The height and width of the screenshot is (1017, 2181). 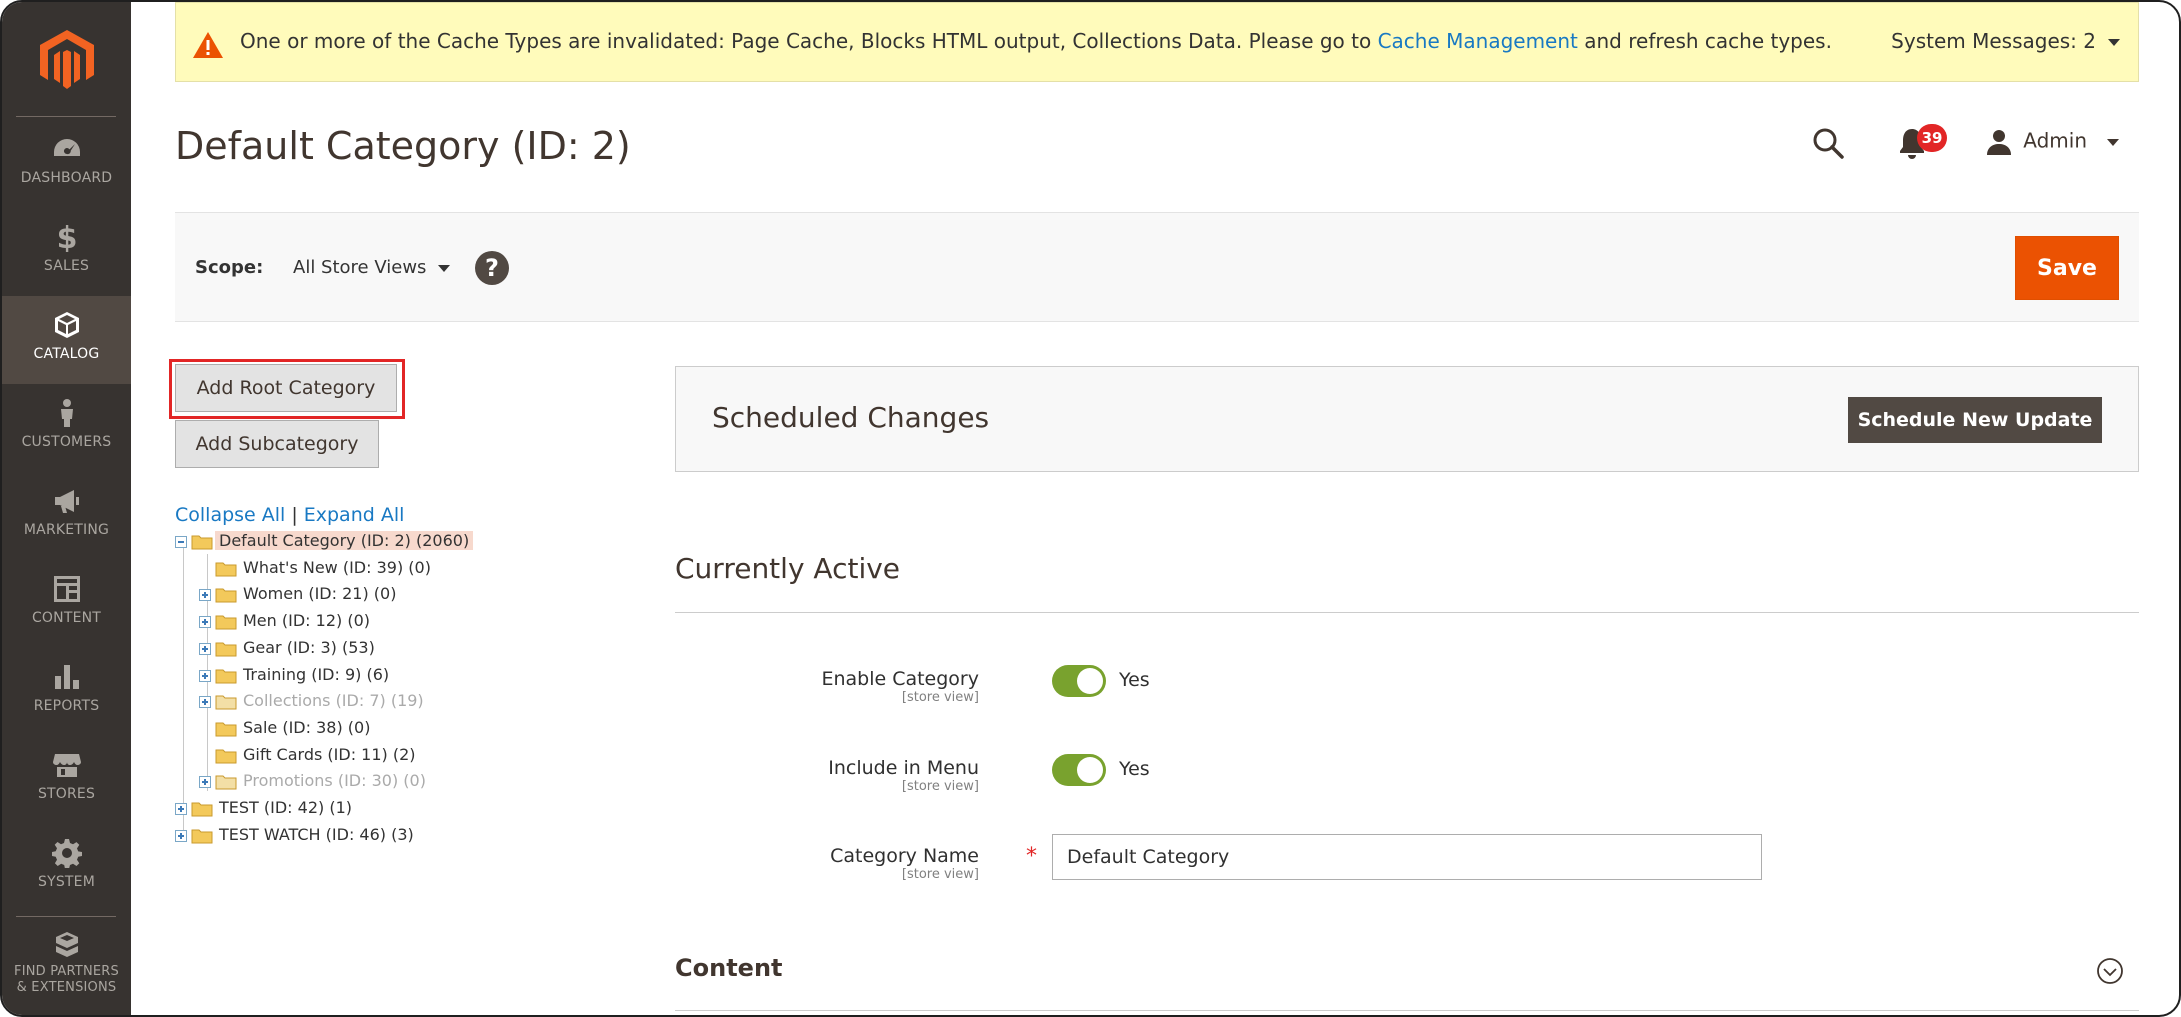 What do you see at coordinates (354, 515) in the screenshot?
I see `expand-all-link: Expand All` at bounding box center [354, 515].